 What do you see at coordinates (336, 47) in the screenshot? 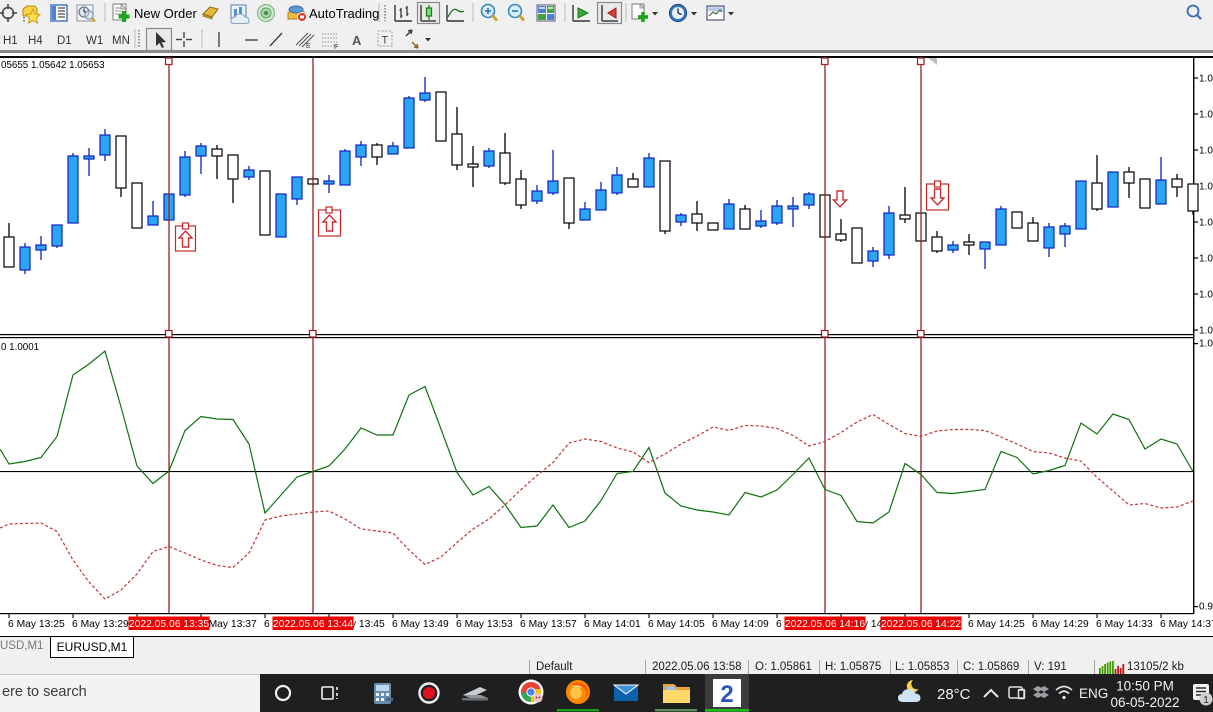
I see `svg-text: F` at bounding box center [336, 47].